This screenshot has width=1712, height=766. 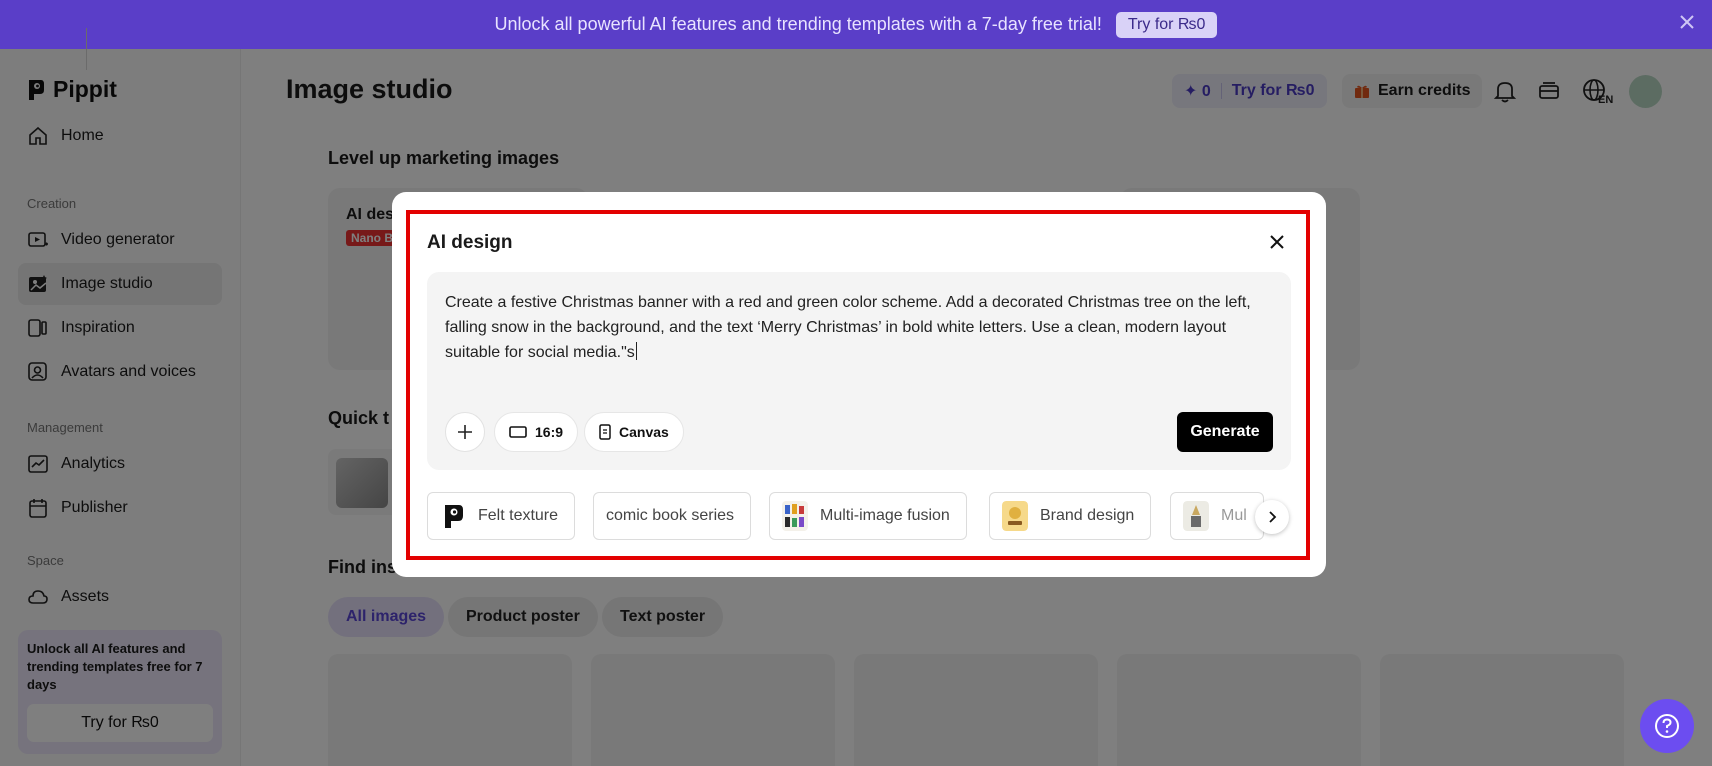 I want to click on style-chip-brand-design: Brand design, so click(x=1070, y=516).